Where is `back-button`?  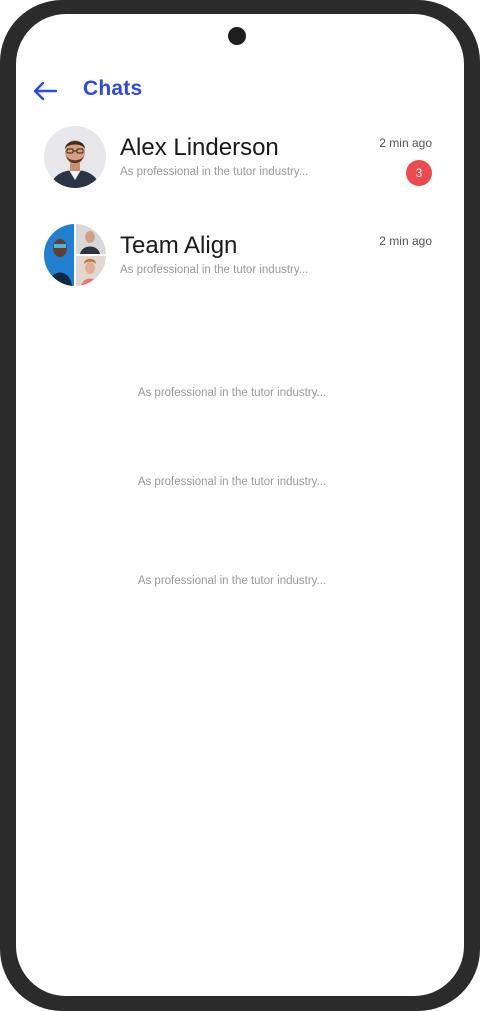 back-button is located at coordinates (45, 91).